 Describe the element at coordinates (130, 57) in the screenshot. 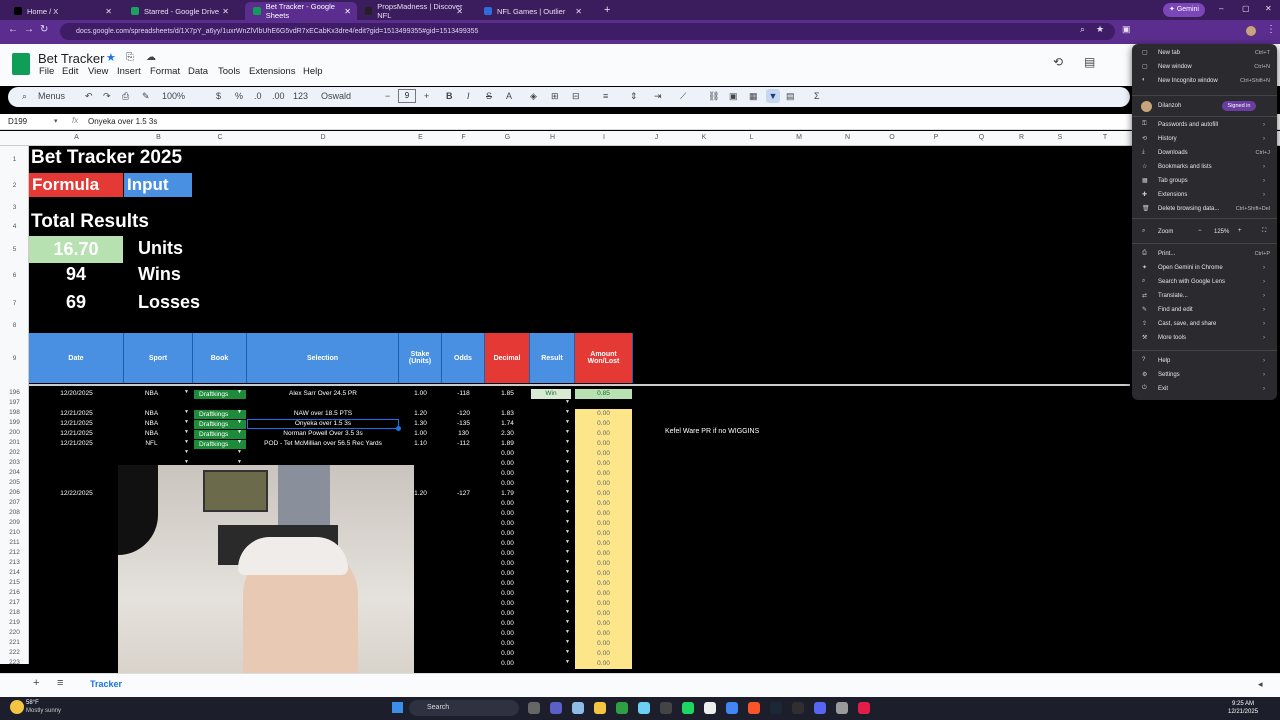

I see `move-folder-icon: ⎘` at that location.